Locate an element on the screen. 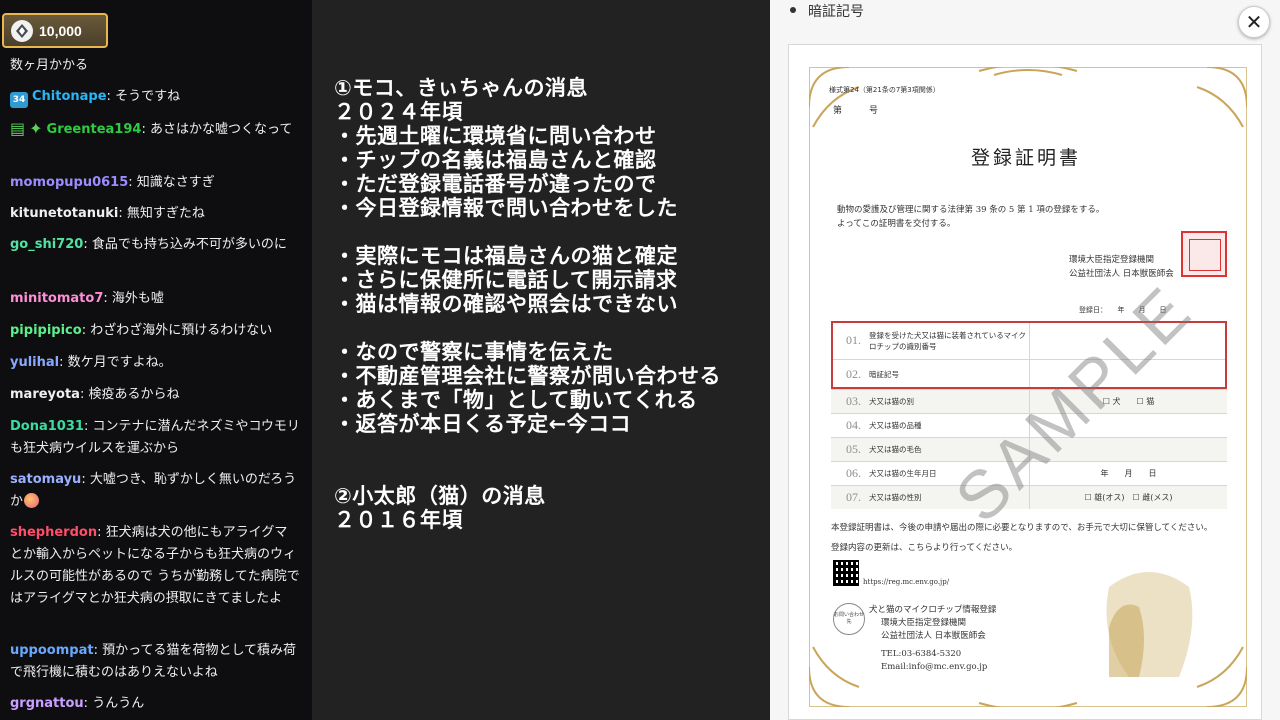  chat-username: uppoompat is located at coordinates (52, 650).